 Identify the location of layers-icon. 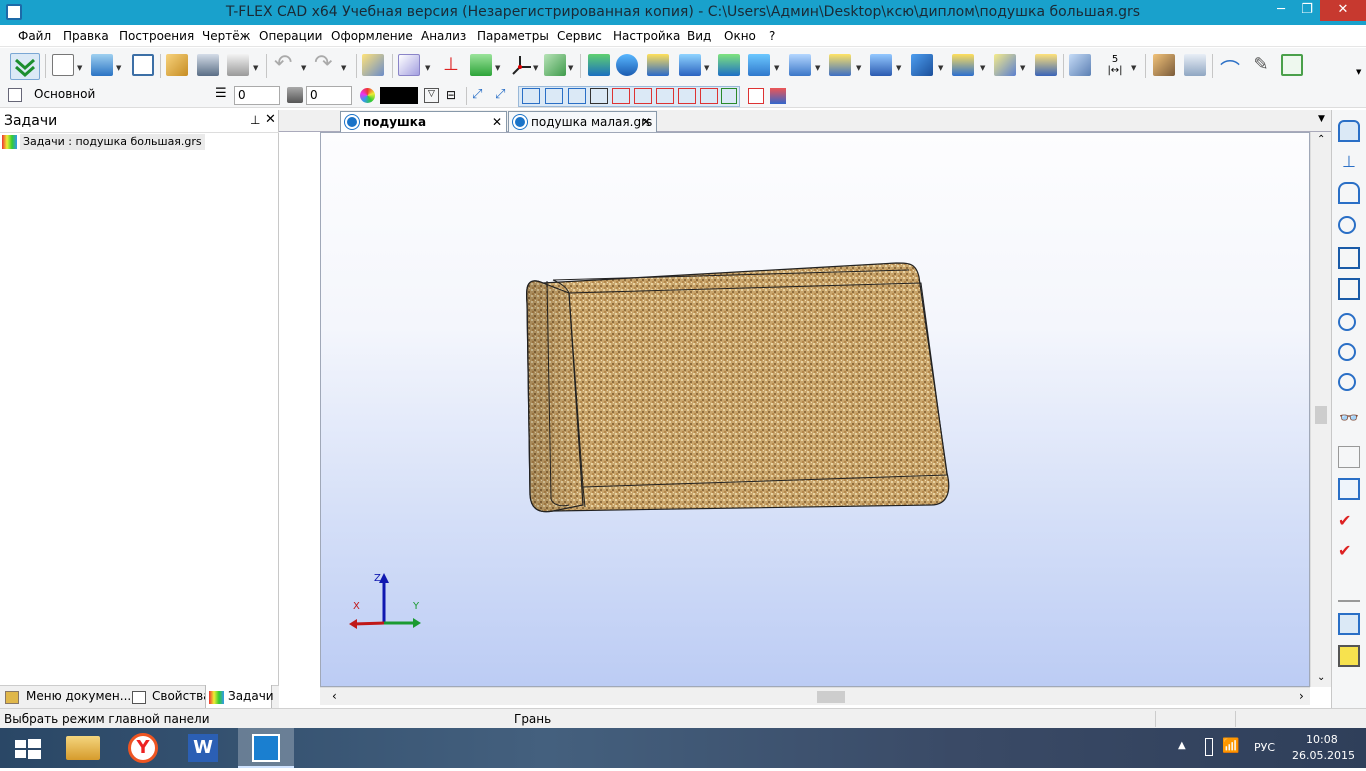
(15, 95).